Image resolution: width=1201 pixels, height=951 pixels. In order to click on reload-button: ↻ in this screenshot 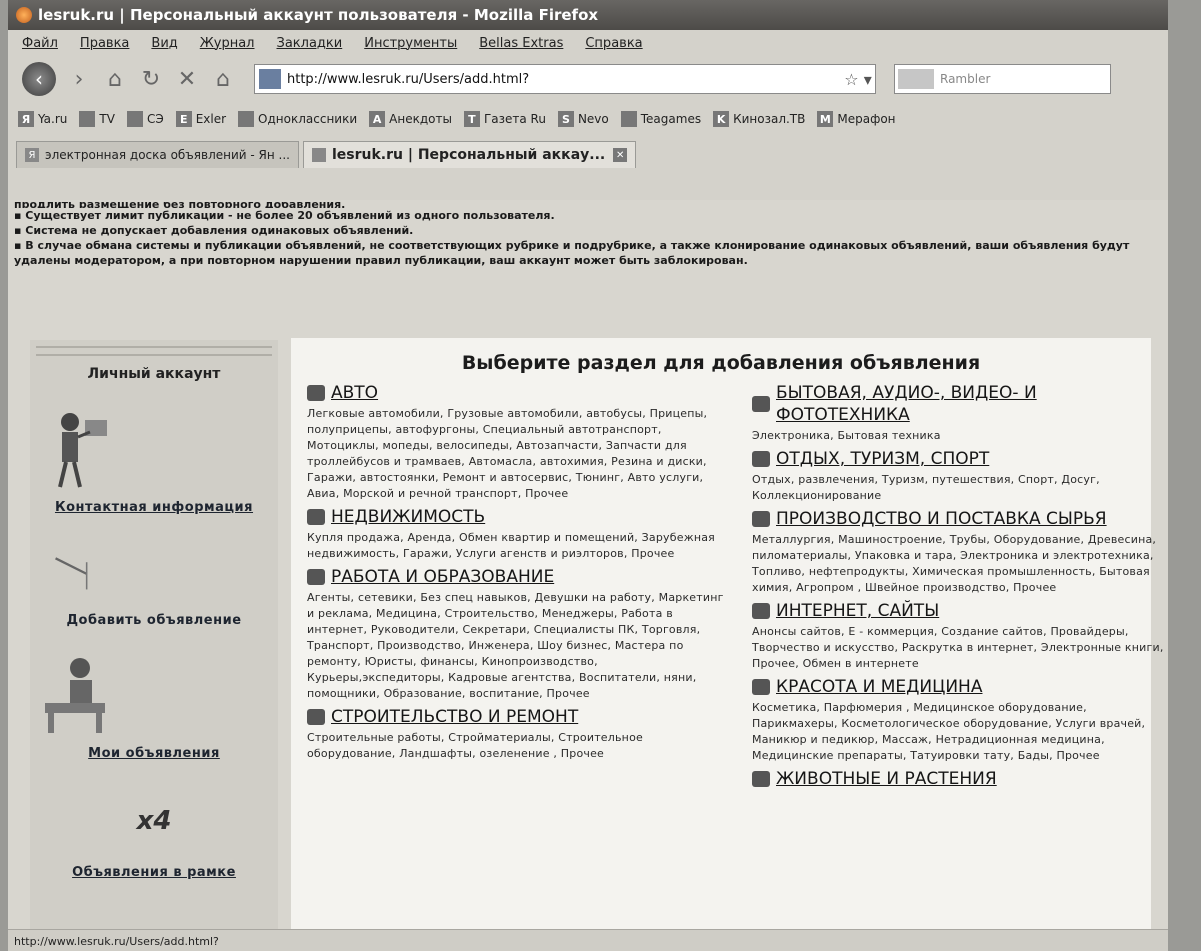, I will do `click(151, 79)`.